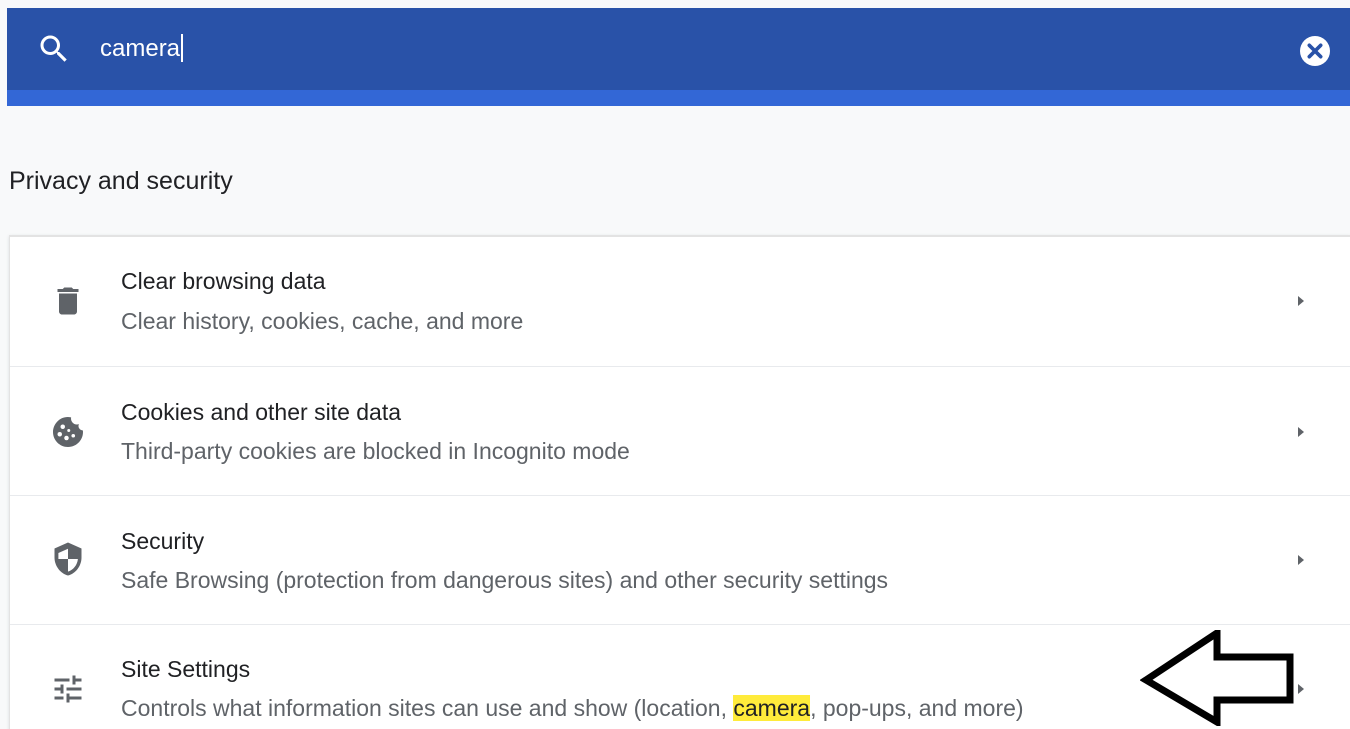 This screenshot has width=1350, height=729. What do you see at coordinates (322, 321) in the screenshot?
I see `row-subtitle: Clear history, cookies, cache, and more` at bounding box center [322, 321].